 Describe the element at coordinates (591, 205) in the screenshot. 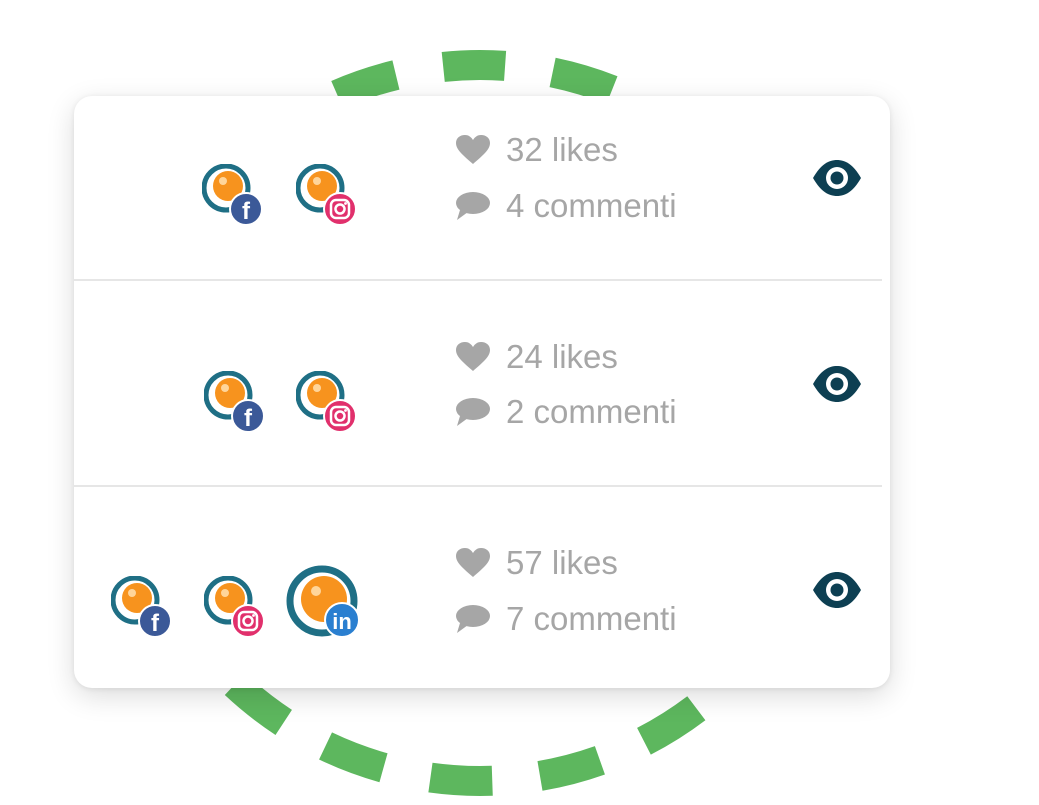

I see `comments-count: 4 commenti` at that location.